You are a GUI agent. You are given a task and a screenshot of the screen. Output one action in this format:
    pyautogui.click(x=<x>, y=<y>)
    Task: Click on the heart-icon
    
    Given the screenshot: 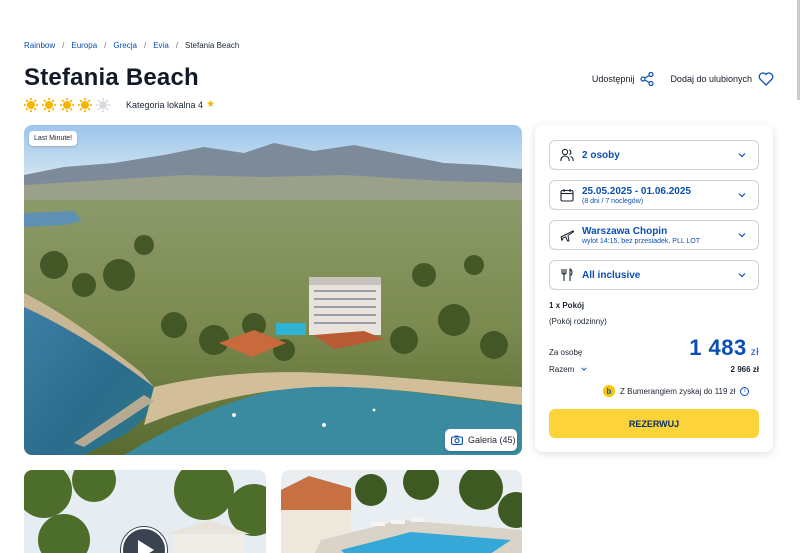 What is the action you would take?
    pyautogui.click(x=766, y=79)
    